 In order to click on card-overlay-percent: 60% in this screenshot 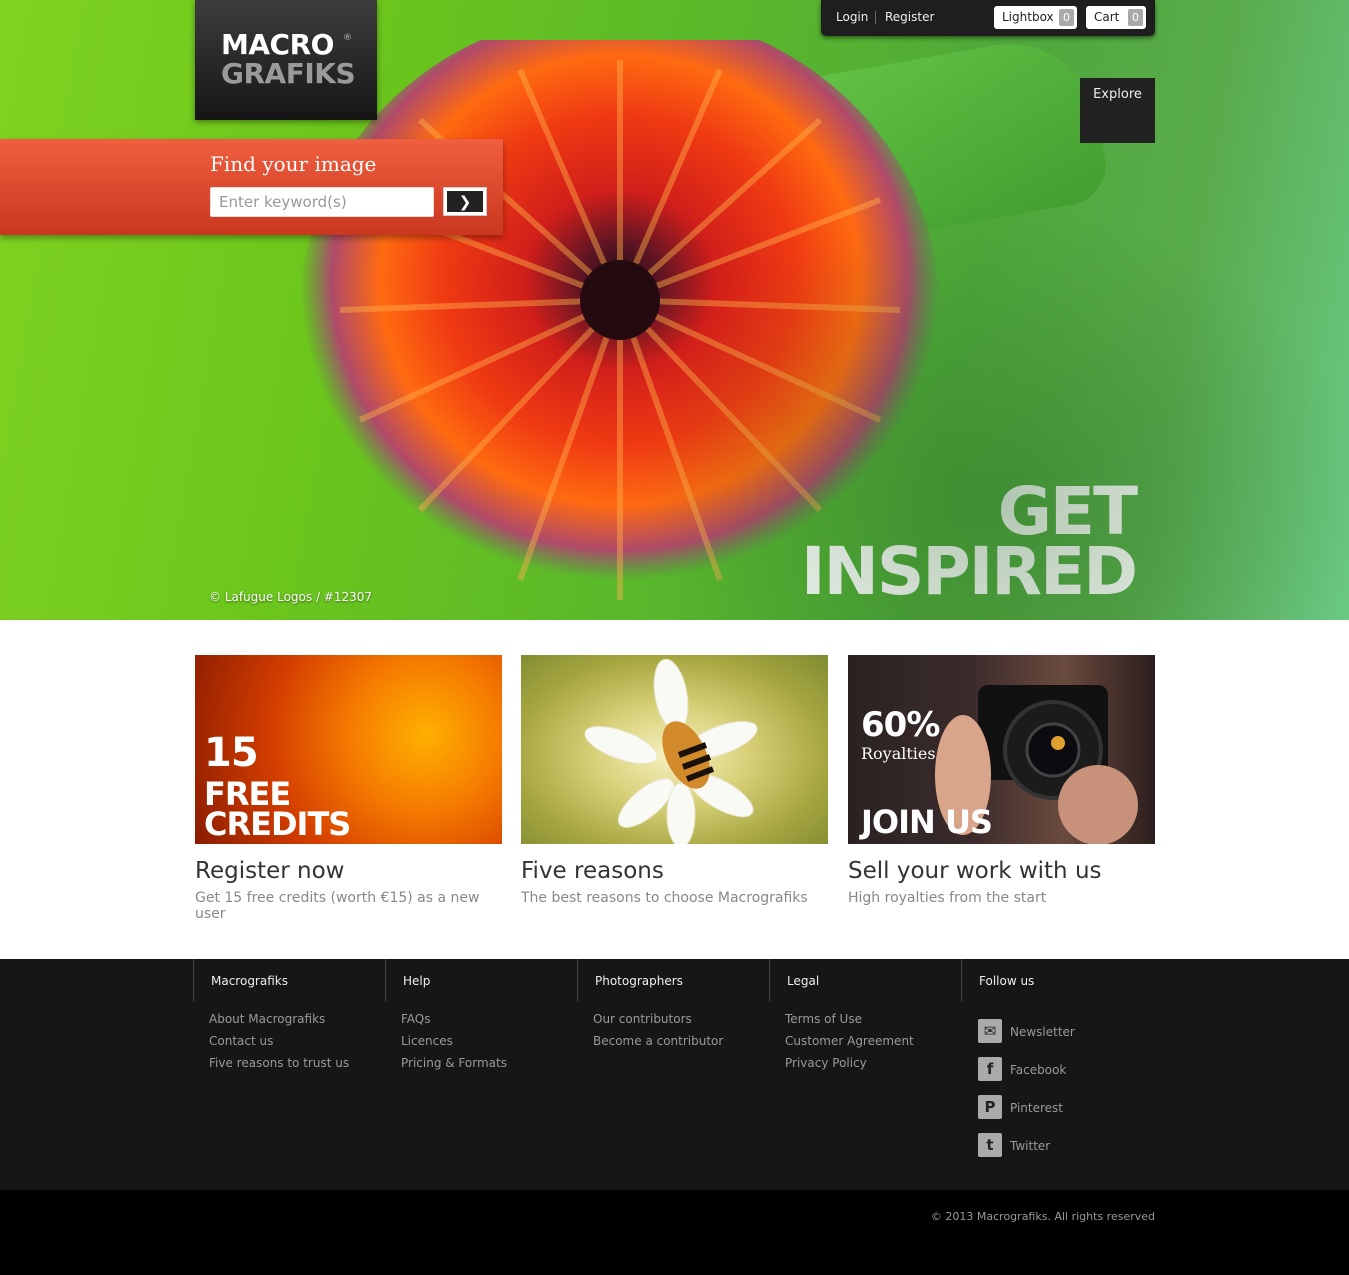, I will do `click(900, 725)`.